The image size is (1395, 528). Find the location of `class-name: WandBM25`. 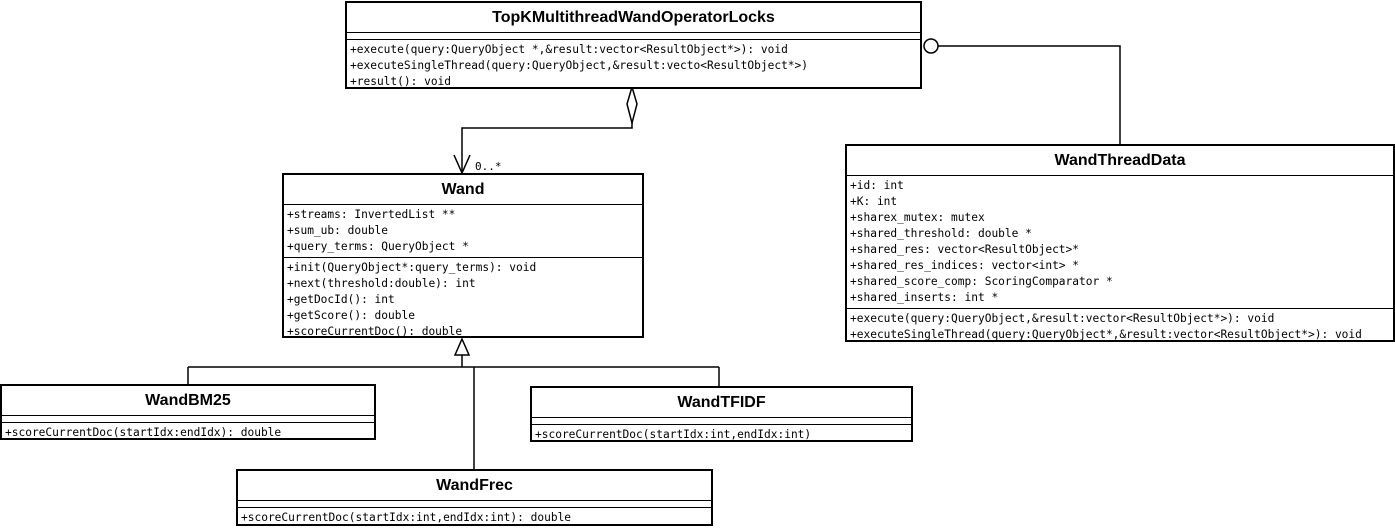

class-name: WandBM25 is located at coordinates (188, 401).